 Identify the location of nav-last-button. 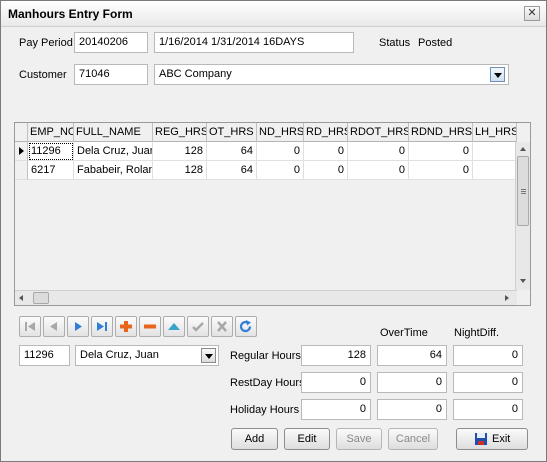
(102, 326).